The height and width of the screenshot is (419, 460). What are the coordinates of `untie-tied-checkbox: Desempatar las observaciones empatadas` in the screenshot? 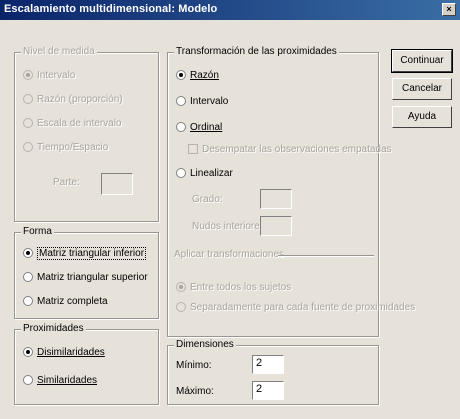 It's located at (290, 149).